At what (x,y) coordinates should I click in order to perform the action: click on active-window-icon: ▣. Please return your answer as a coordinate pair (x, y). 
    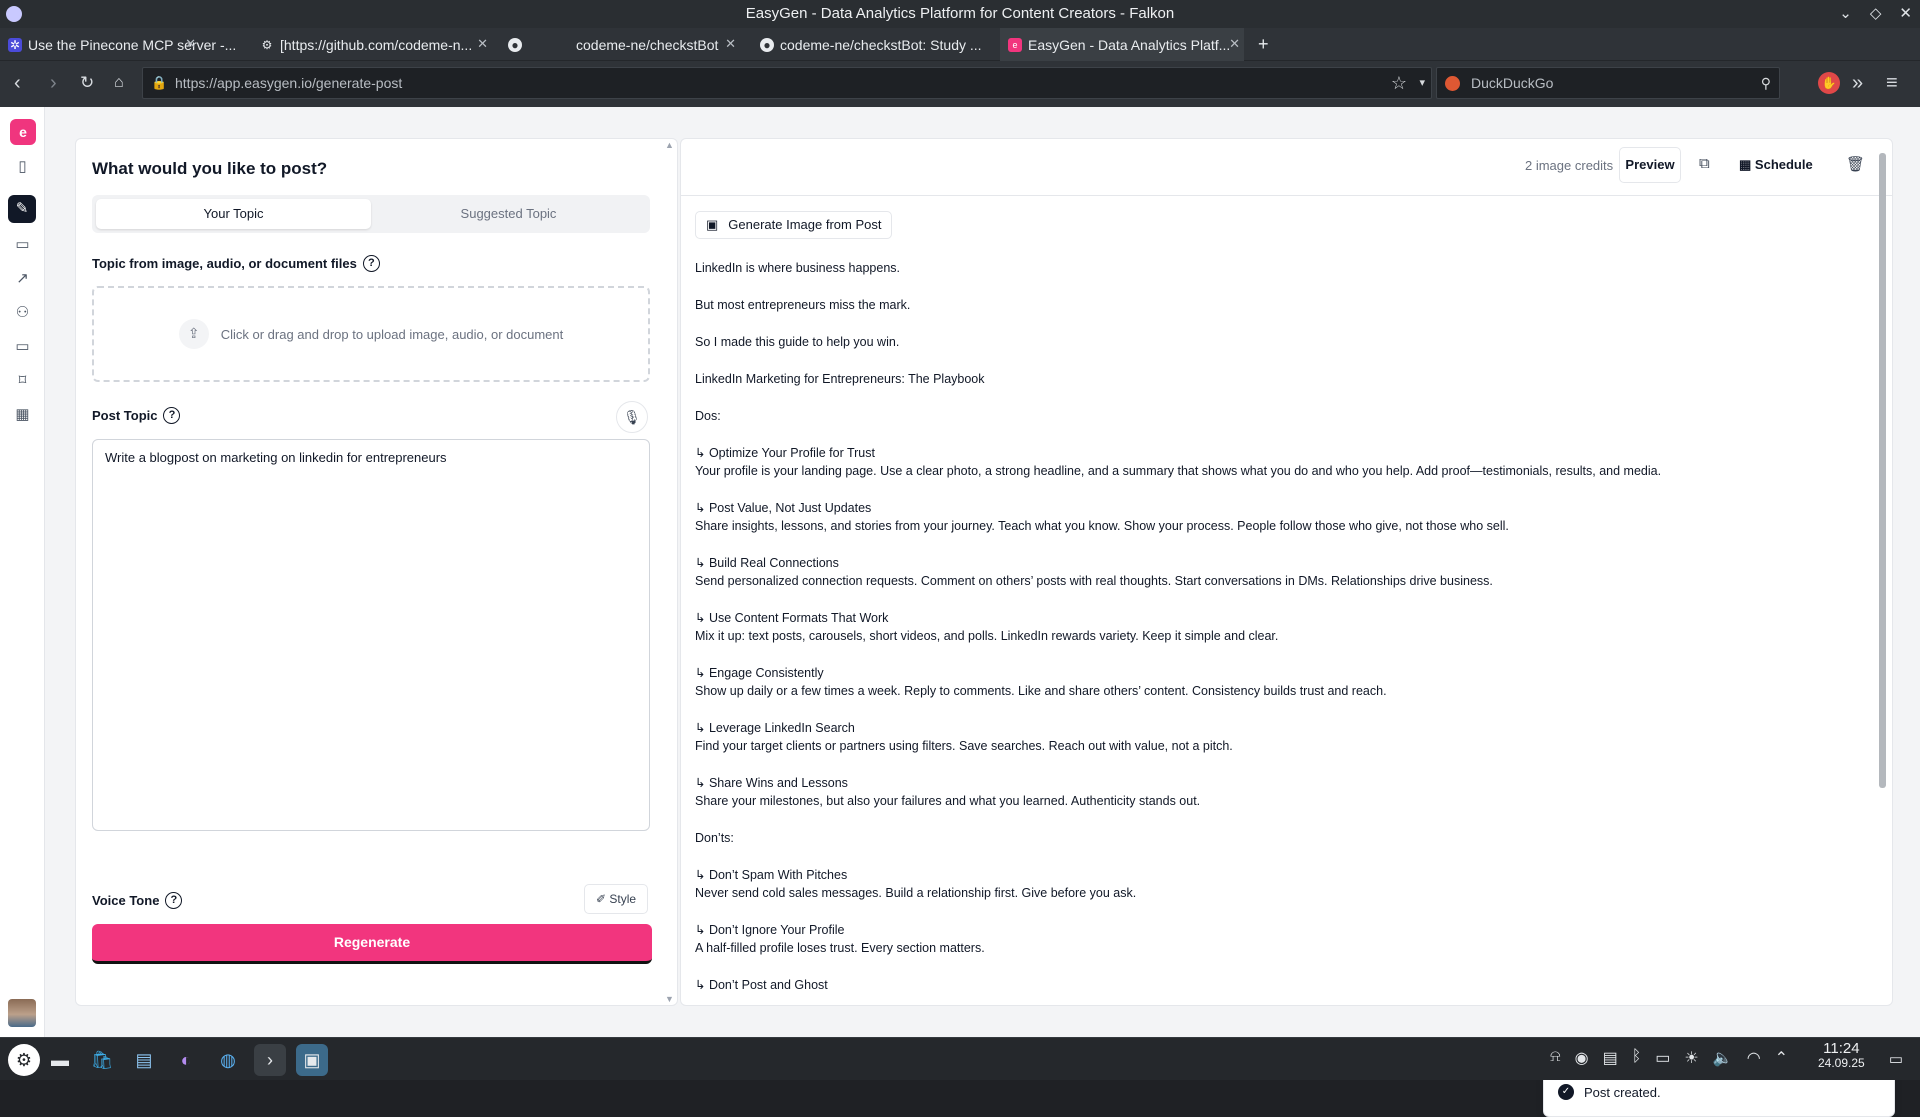
    Looking at the image, I should click on (312, 1060).